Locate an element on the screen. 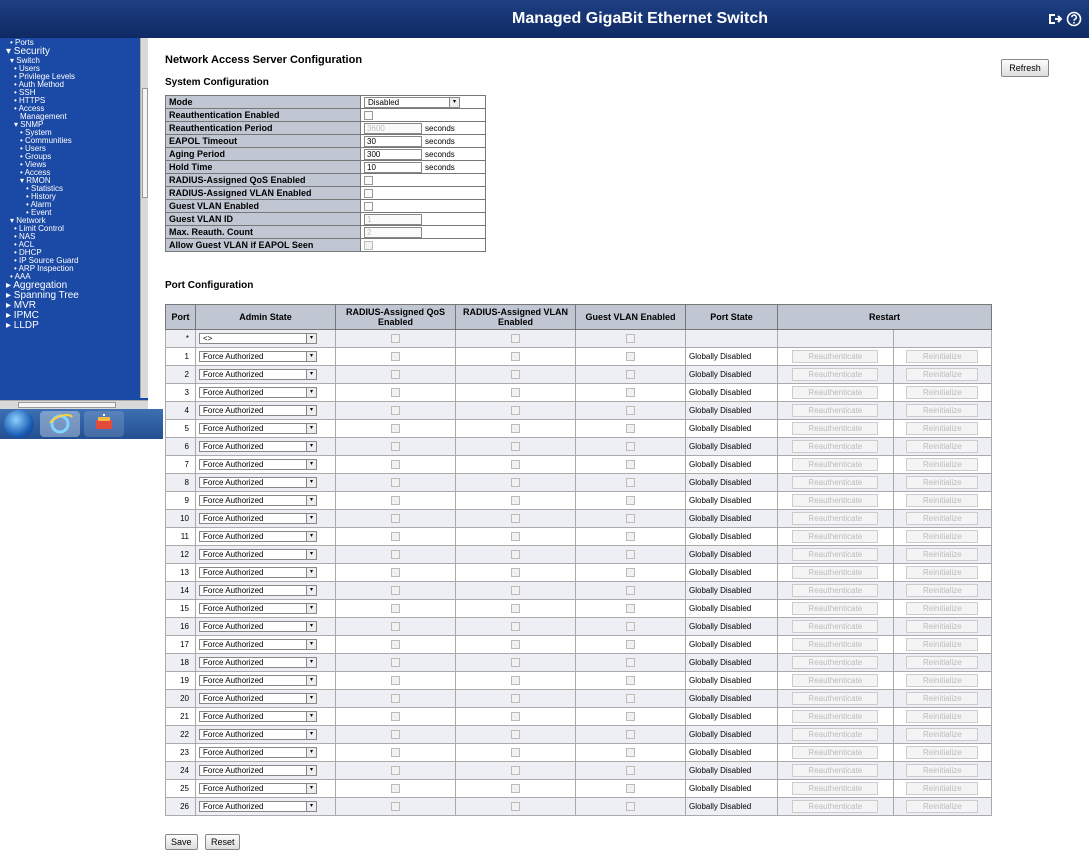 The height and width of the screenshot is (850, 1089). mode-select-value: Disabled is located at coordinates (384, 102).